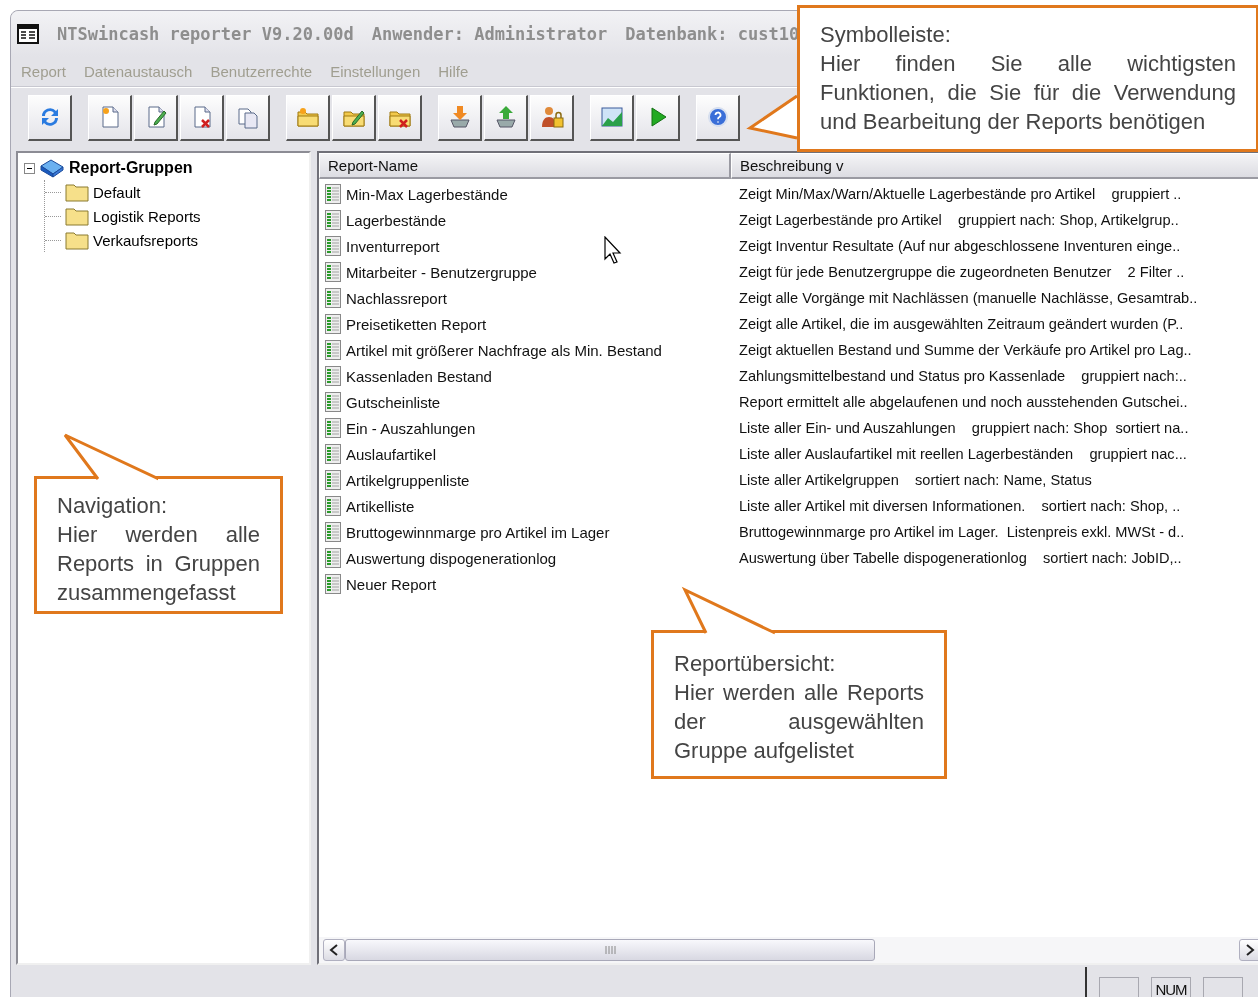 Image resolution: width=1258 pixels, height=997 pixels. What do you see at coordinates (504, 350) in the screenshot?
I see `report-name: Artikel mit größerer Nachfrage als Min. Bestand` at bounding box center [504, 350].